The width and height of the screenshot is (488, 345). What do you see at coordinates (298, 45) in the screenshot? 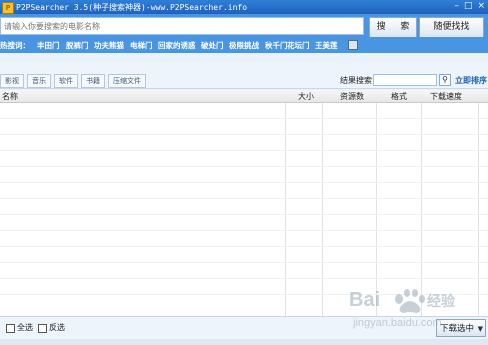
I see `hot-word: 花坛门` at bounding box center [298, 45].